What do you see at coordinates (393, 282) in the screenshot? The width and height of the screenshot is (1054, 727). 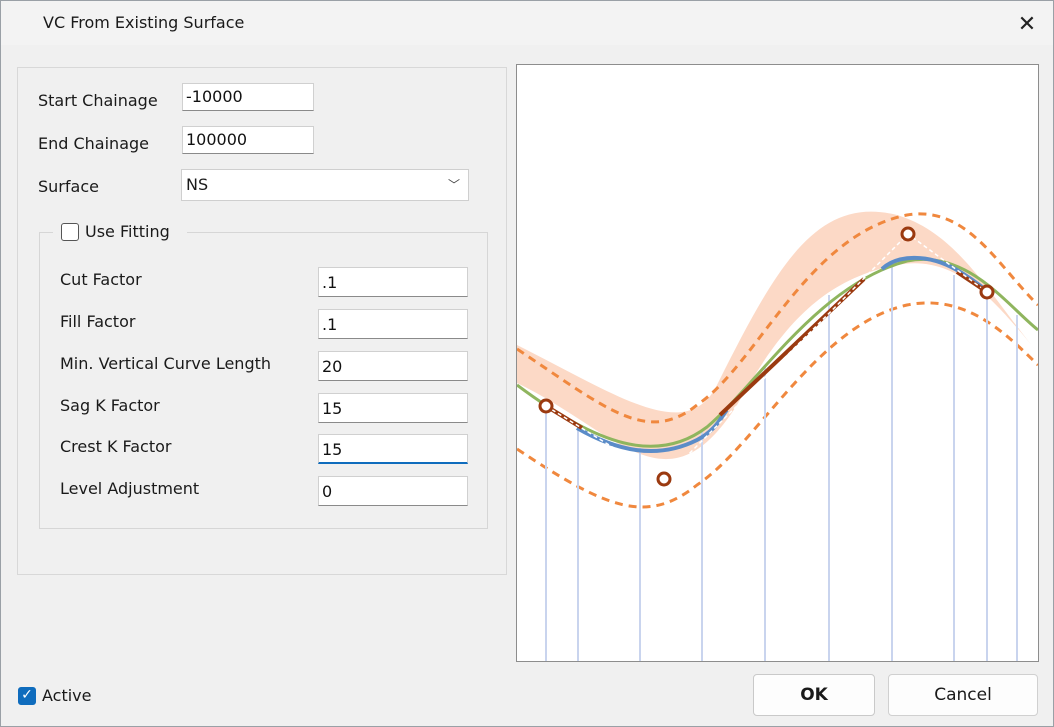 I see `cut-factor-field: .1` at bounding box center [393, 282].